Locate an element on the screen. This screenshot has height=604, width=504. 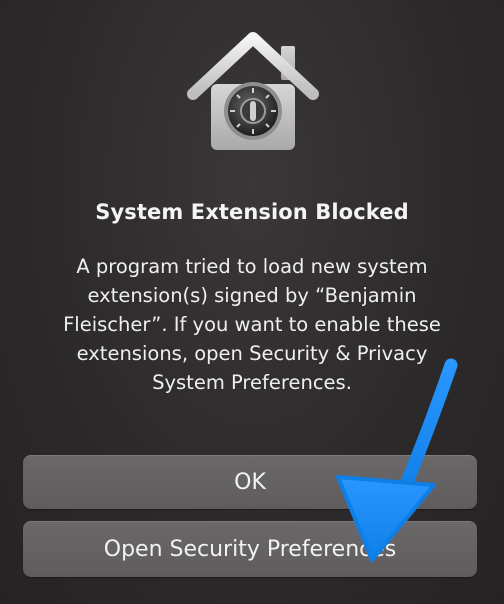
dialog-message-line: extension(s) signed by “Benjamin is located at coordinates (252, 295).